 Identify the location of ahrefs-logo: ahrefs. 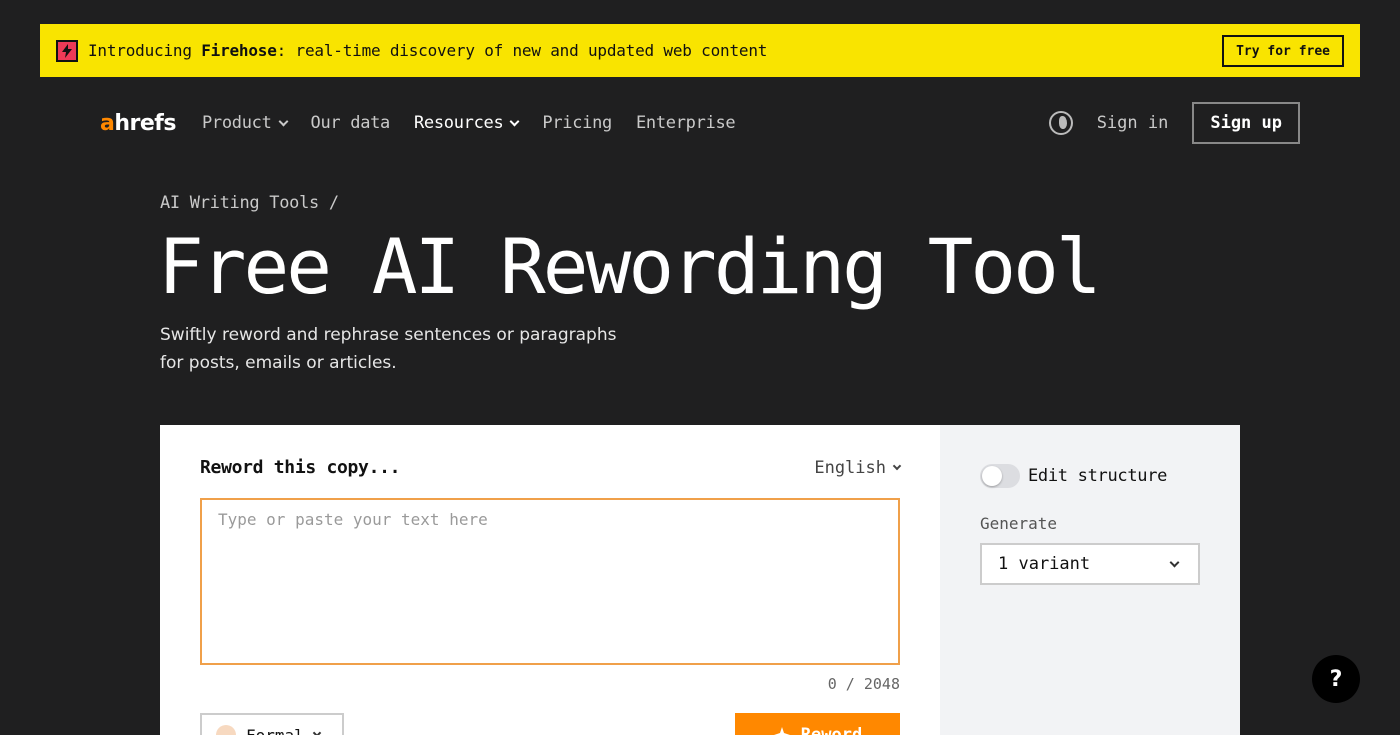
(138, 123).